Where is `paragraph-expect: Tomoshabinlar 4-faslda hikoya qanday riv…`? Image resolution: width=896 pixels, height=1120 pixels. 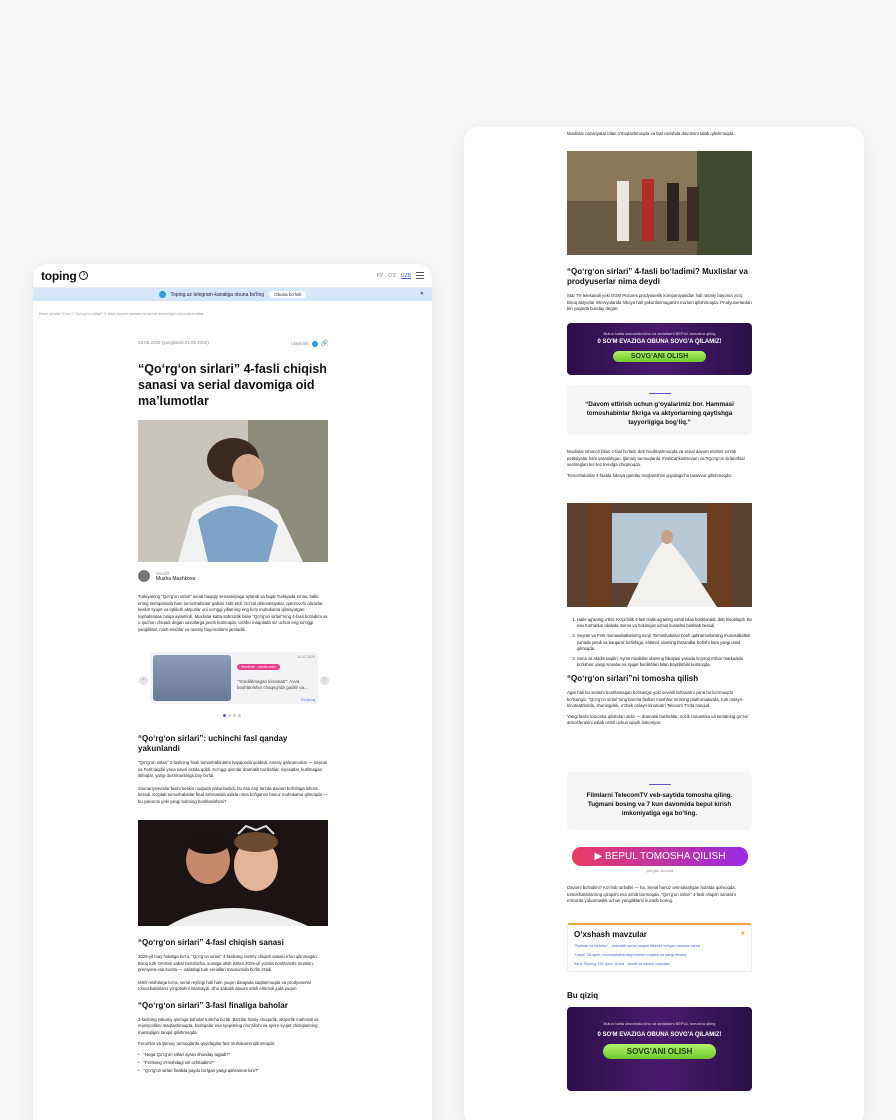
paragraph-expect: Tomoshabinlar 4-faslda hikoya qanday riv… is located at coordinates (649, 475).